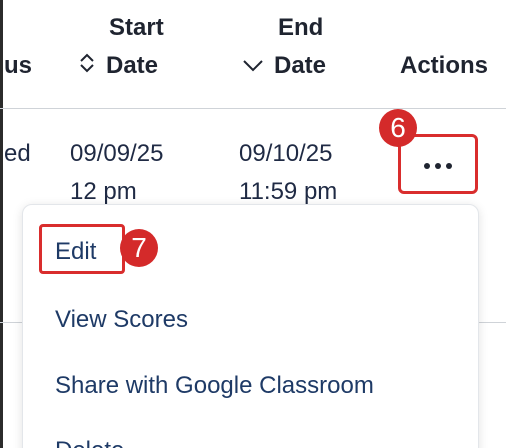 Image resolution: width=506 pixels, height=448 pixels. What do you see at coordinates (132, 65) in the screenshot?
I see `start-date-header-bottom: Date` at bounding box center [132, 65].